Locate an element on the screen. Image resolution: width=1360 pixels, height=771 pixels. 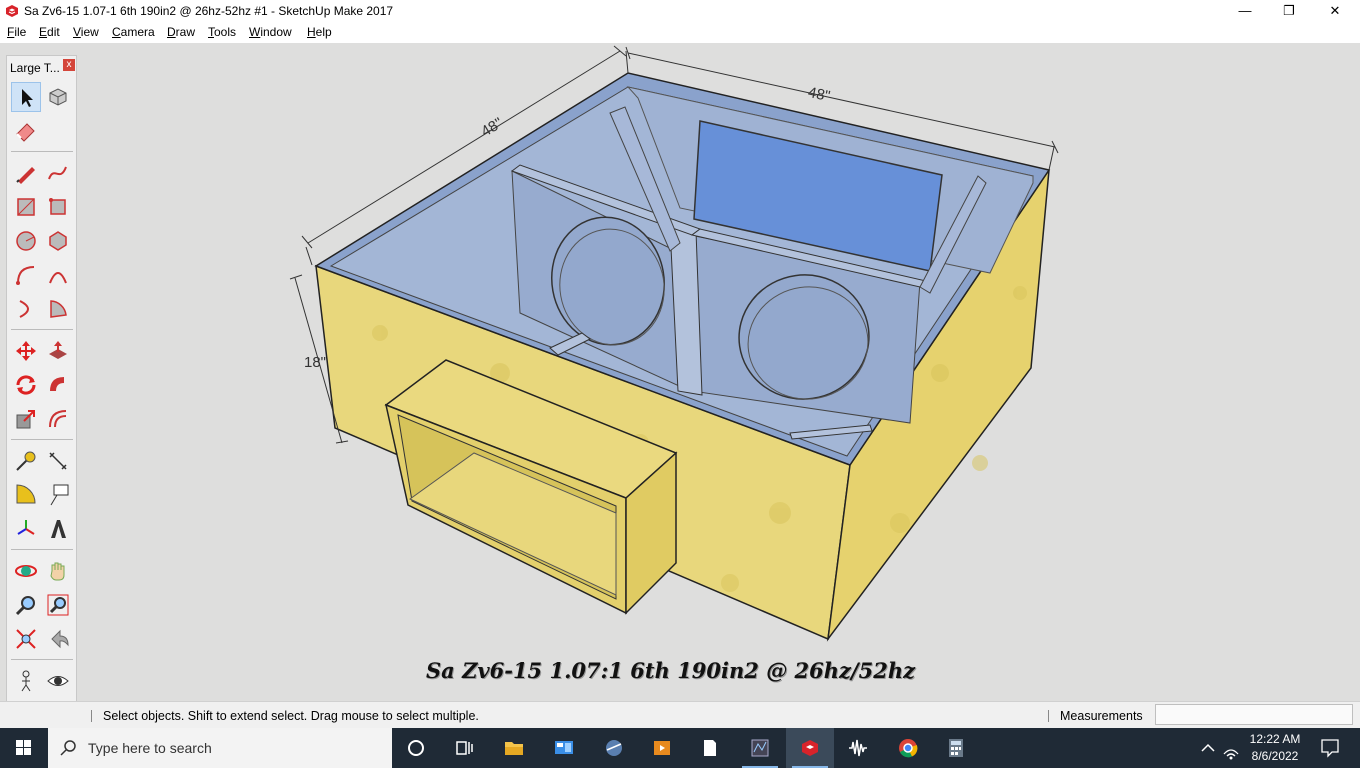
control-panel-button is located at coordinates (564, 748).